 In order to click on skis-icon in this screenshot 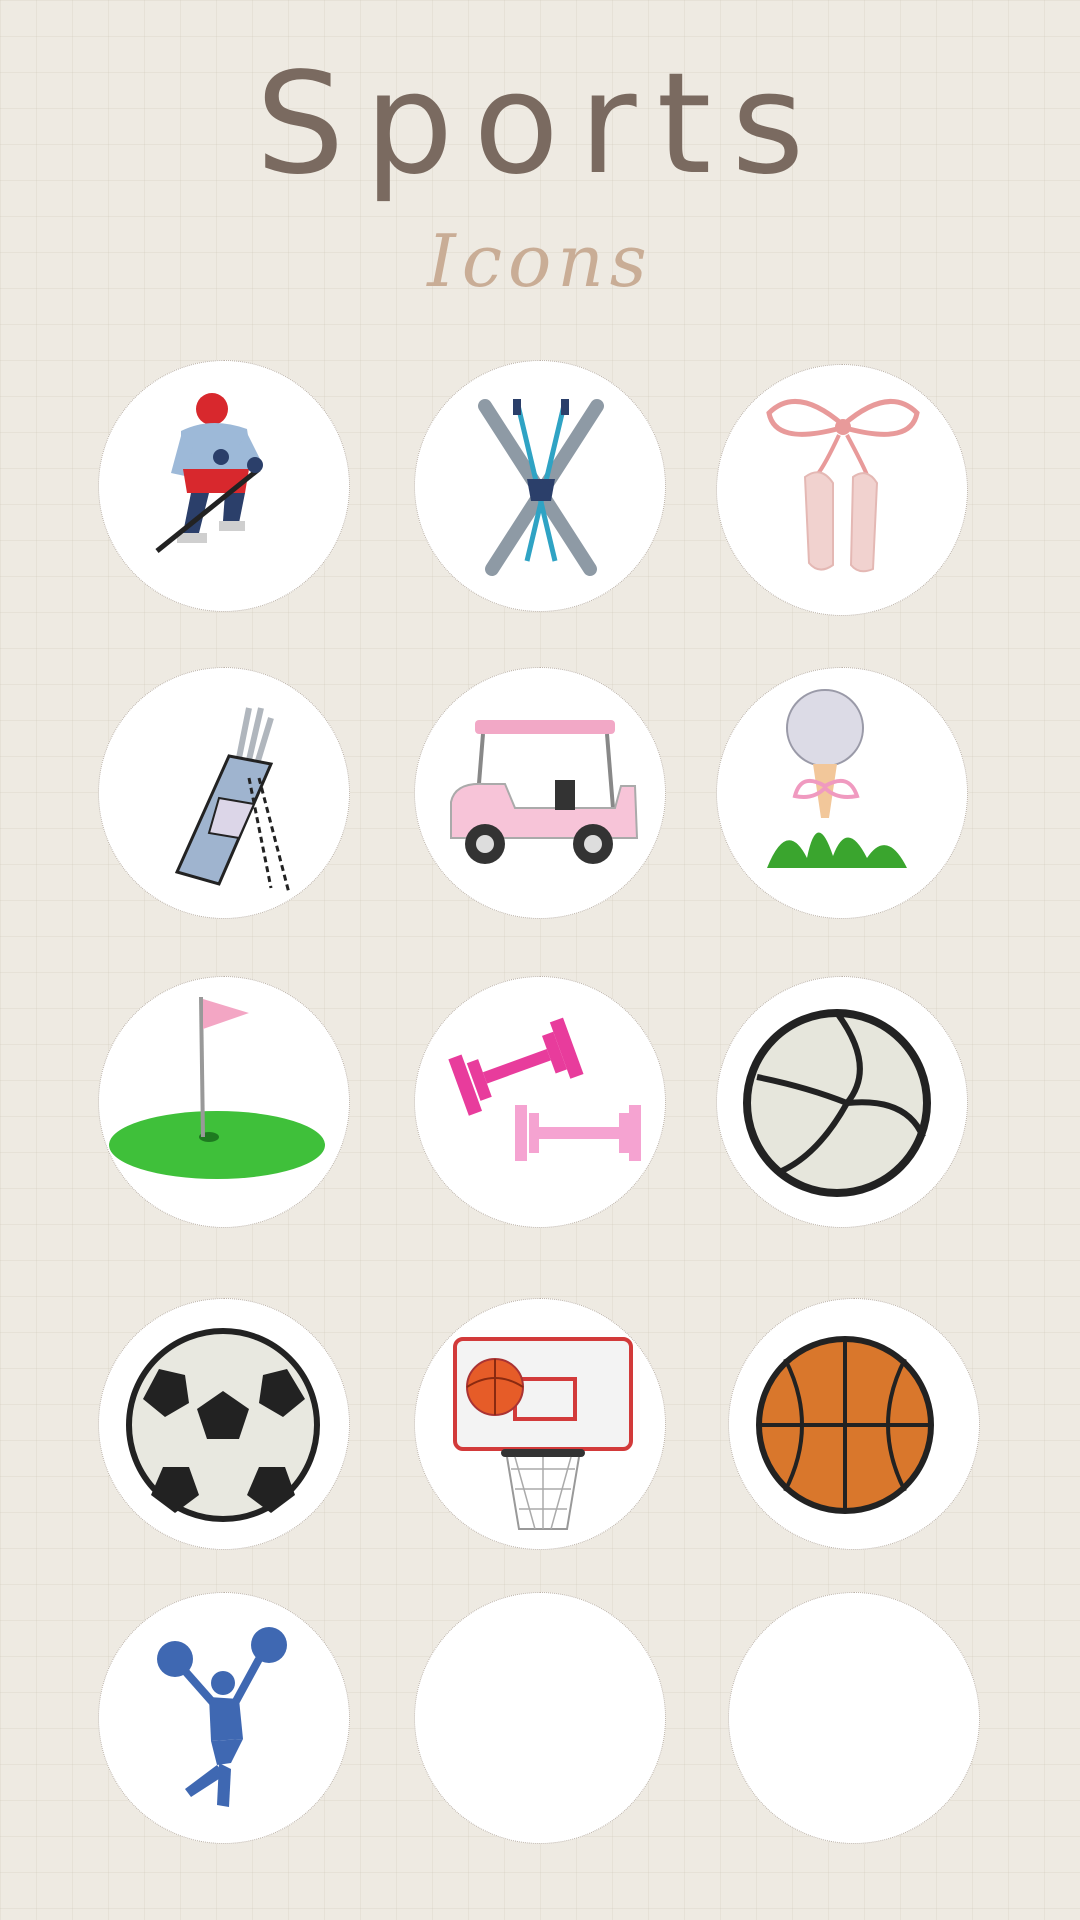, I will do `click(541, 487)`.